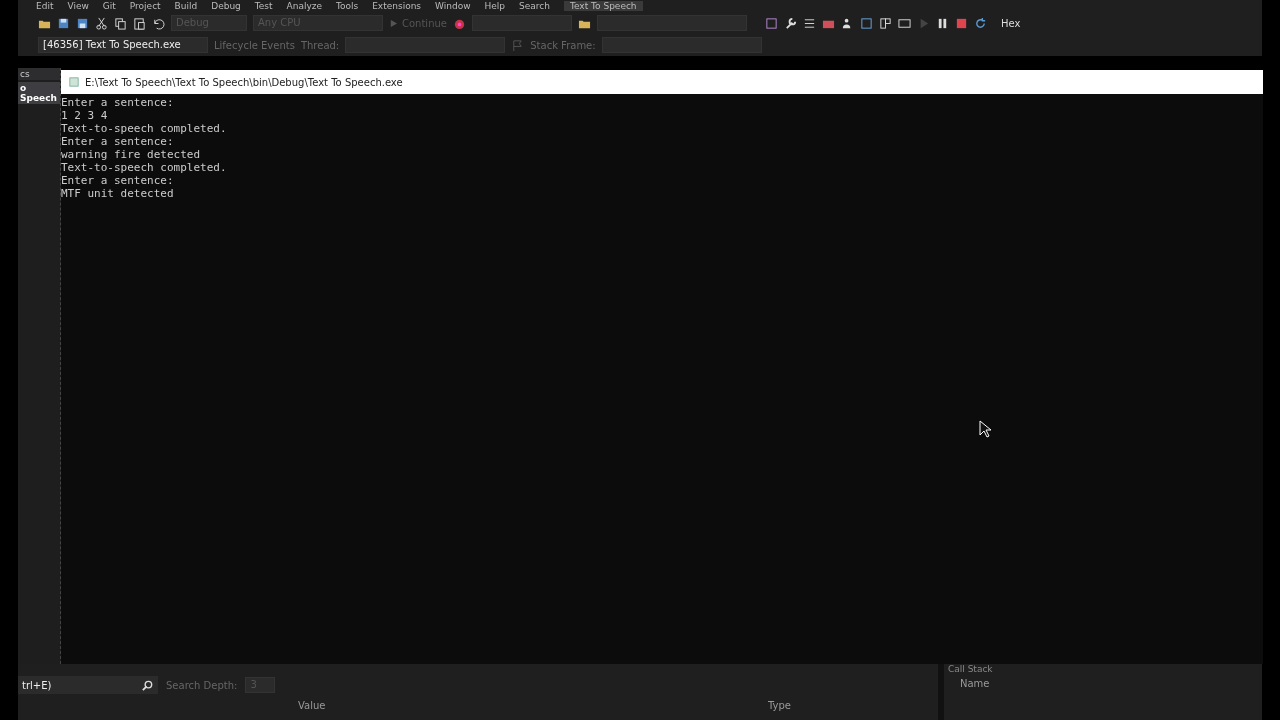 The image size is (1280, 720). What do you see at coordinates (885, 23) in the screenshot?
I see `panels-icon` at bounding box center [885, 23].